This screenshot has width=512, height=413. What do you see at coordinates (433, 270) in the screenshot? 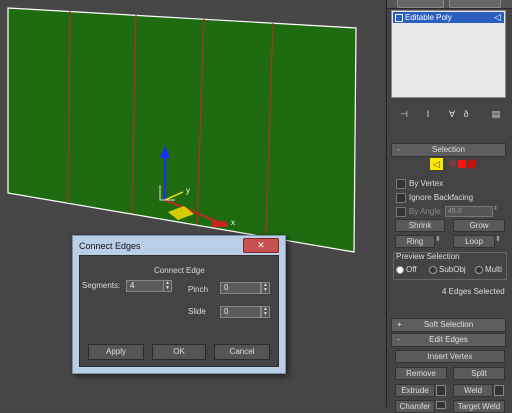
I see `preview-subobj-radio` at bounding box center [433, 270].